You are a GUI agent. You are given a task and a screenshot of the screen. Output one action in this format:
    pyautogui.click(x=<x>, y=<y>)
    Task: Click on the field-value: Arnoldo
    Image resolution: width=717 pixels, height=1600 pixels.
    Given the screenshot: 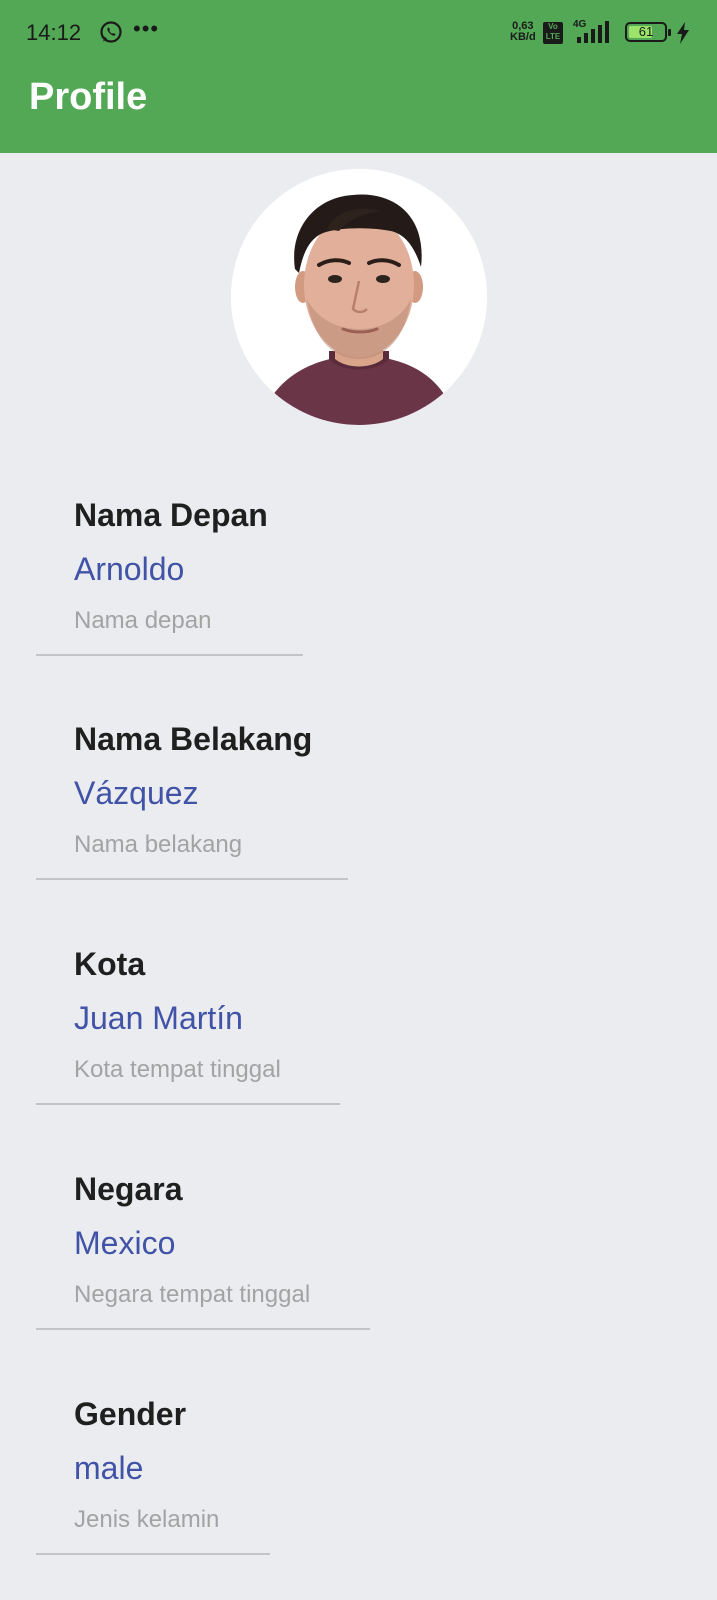 What is the action you would take?
    pyautogui.click(x=129, y=569)
    